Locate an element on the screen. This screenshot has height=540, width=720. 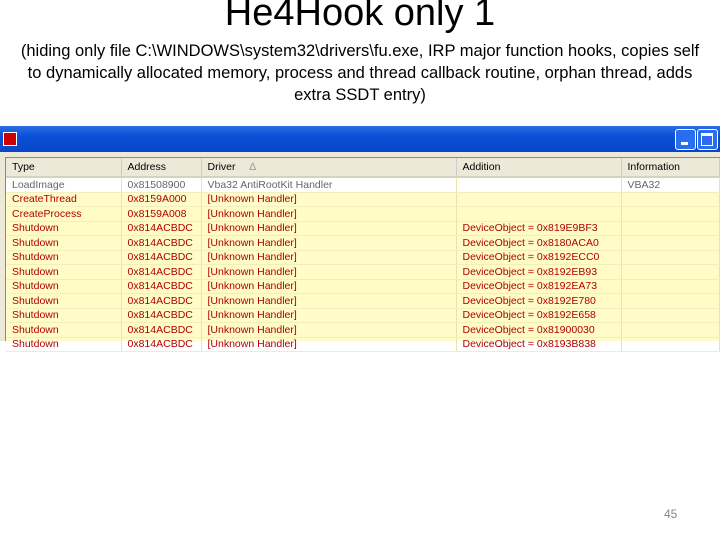
slide-title: He4Hook only 1 is located at coordinates (360, 17).